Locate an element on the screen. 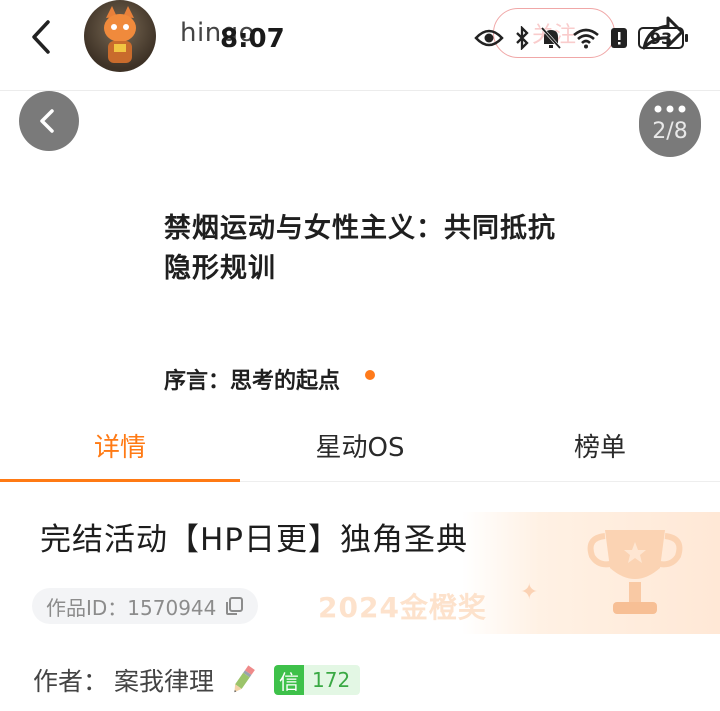  cover-subtitle: 序言：思考的起点 is located at coordinates (252, 381).